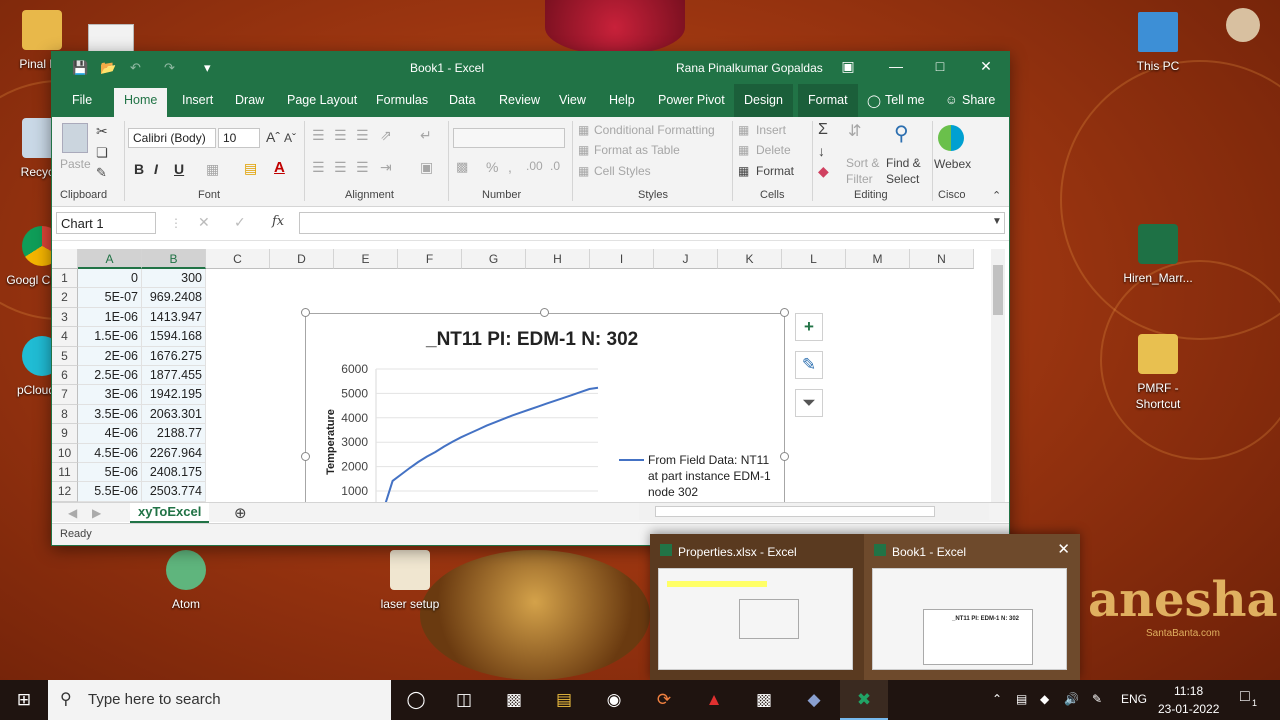  What do you see at coordinates (874, 100) in the screenshot?
I see `lightbulb-icon: ◯` at bounding box center [874, 100].